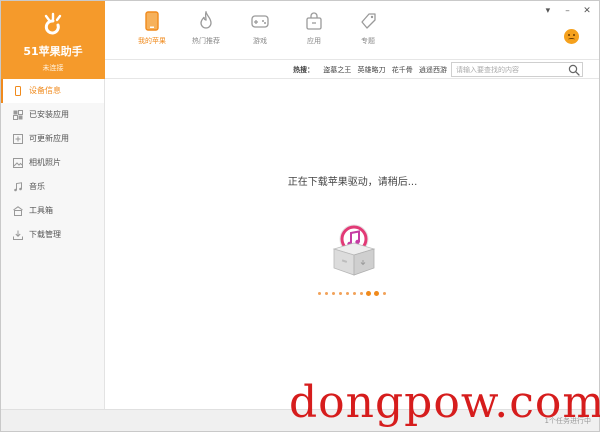 This screenshot has width=600, height=432. What do you see at coordinates (18, 163) in the screenshot?
I see `photo-icon` at bounding box center [18, 163].